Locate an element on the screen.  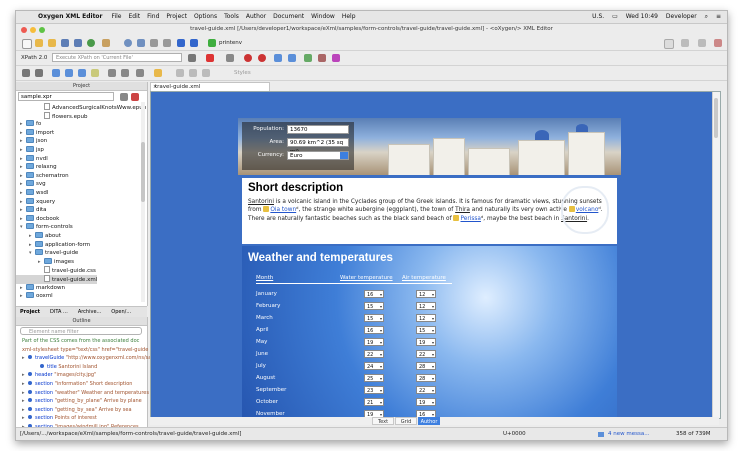
chevron-down-icon is located at coordinates (344, 155).